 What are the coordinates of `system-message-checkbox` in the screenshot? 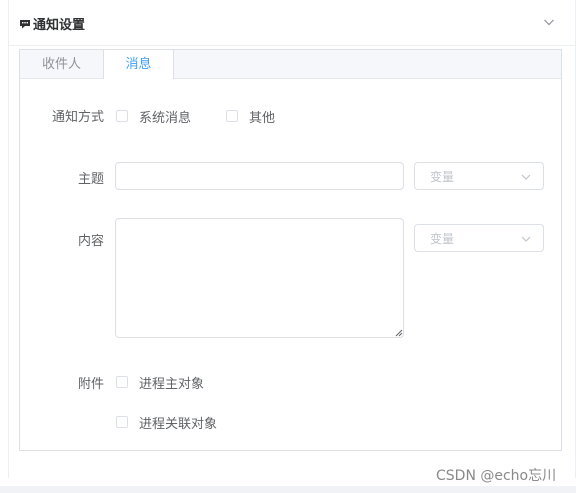 It's located at (122, 116).